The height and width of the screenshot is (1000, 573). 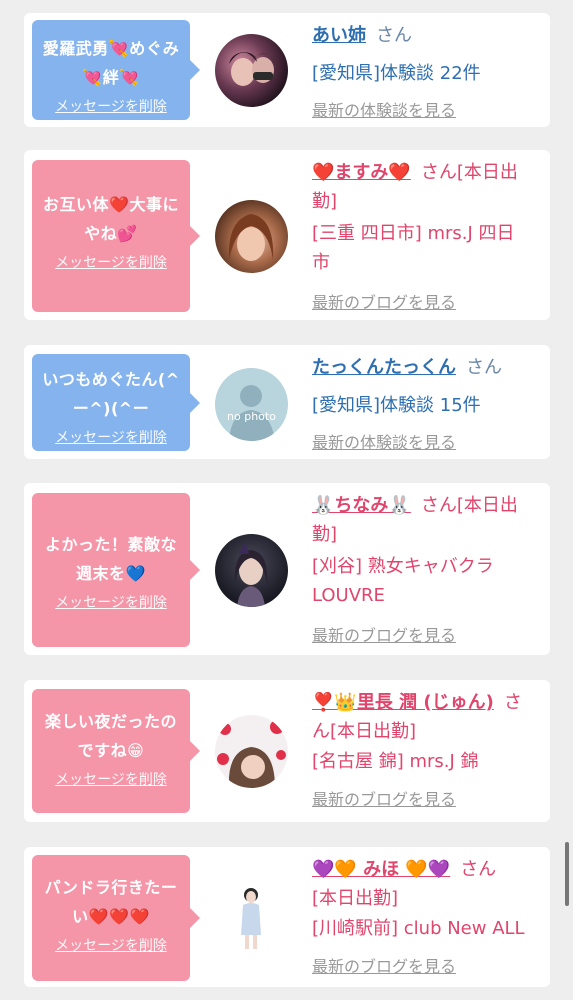 What do you see at coordinates (110, 544) in the screenshot?
I see `message-text: よかった！素敵な` at bounding box center [110, 544].